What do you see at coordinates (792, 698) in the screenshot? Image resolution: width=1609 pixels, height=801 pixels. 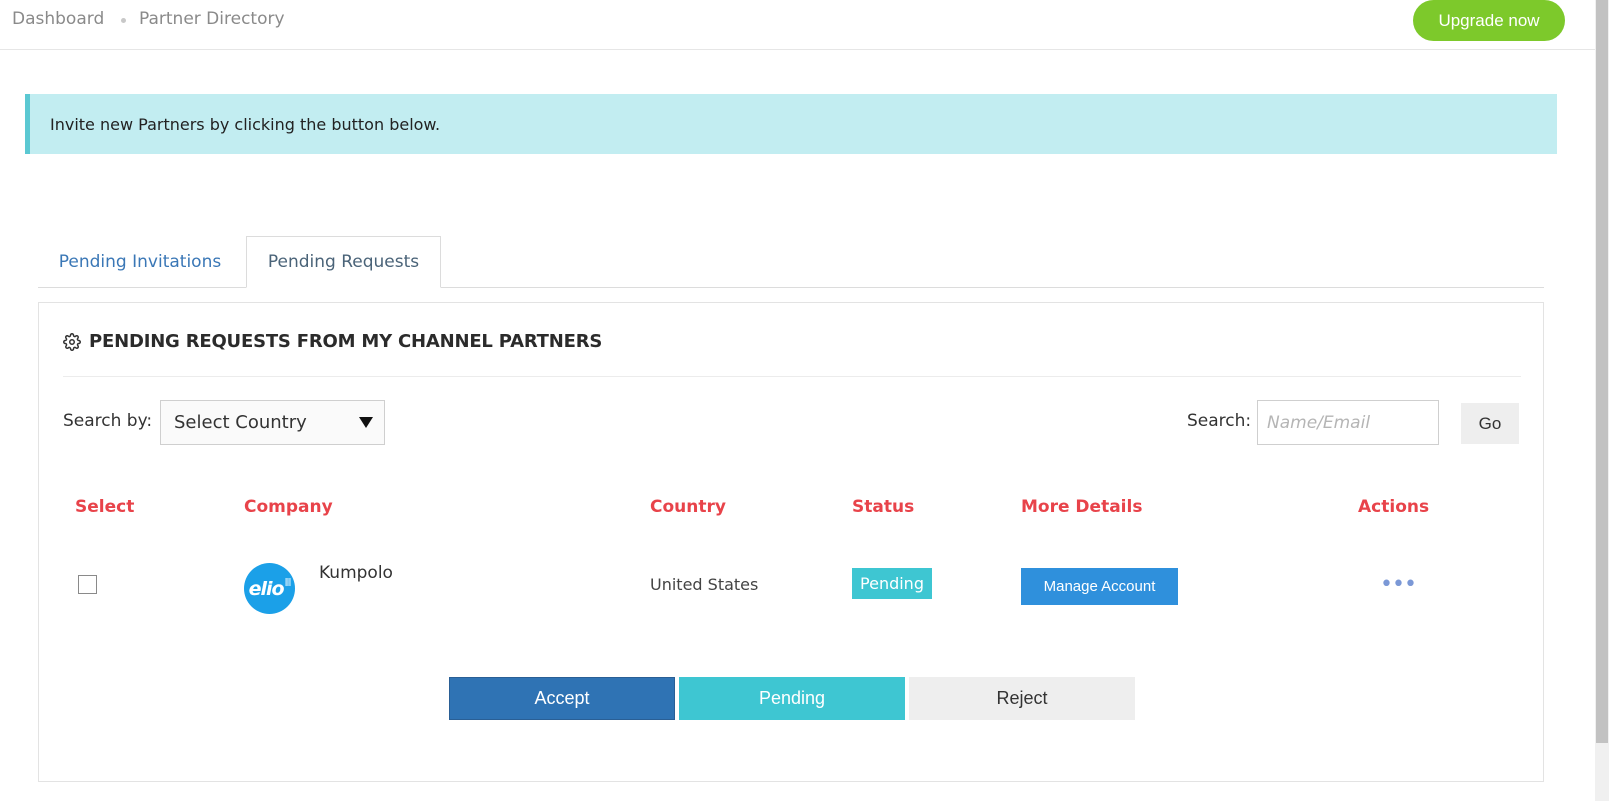 I see `pending-button: Pending` at bounding box center [792, 698].